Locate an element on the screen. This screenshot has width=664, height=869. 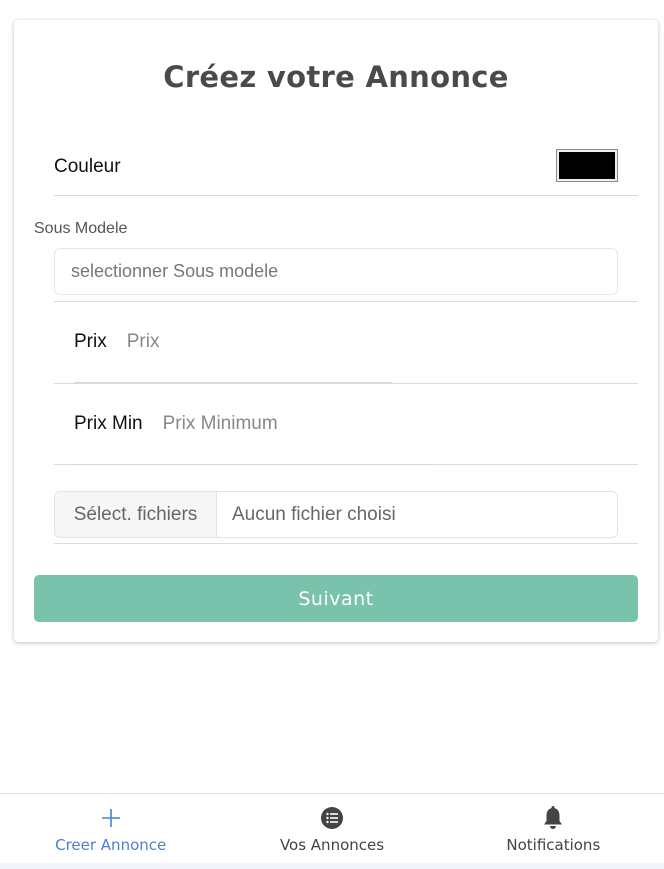
nav-label-creer-annonce: Creer Annonce is located at coordinates (111, 845).